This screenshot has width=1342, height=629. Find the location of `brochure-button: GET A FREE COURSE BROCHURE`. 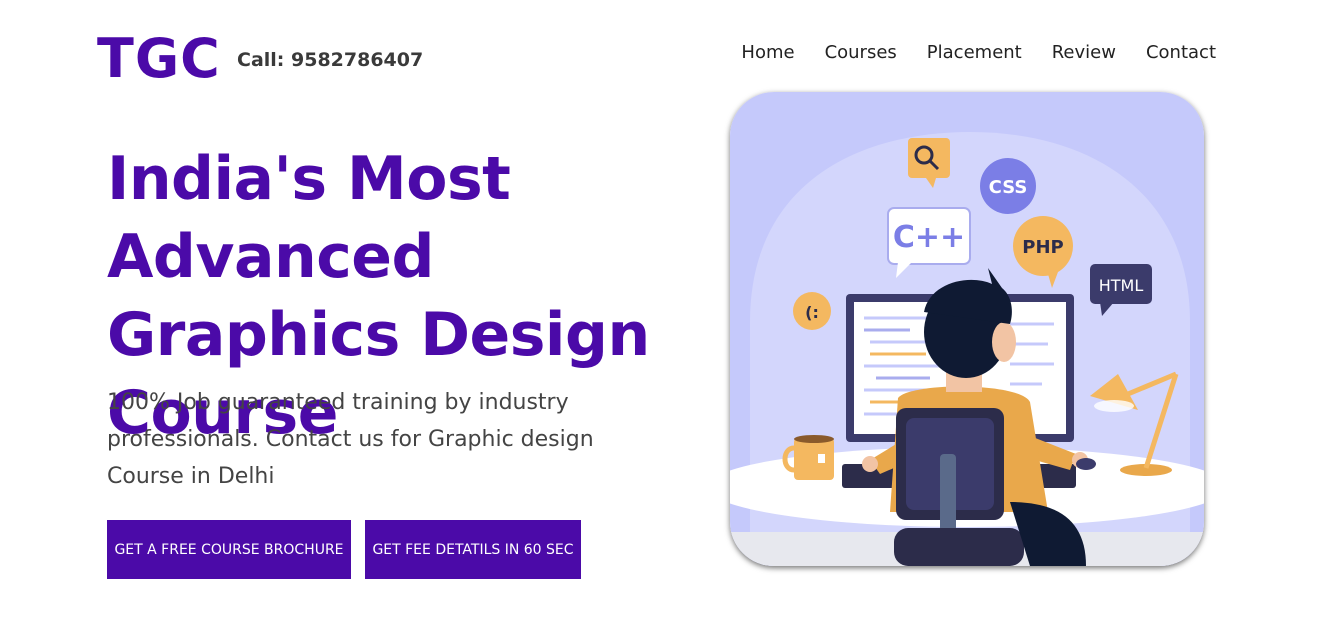

brochure-button: GET A FREE COURSE BROCHURE is located at coordinates (229, 549).